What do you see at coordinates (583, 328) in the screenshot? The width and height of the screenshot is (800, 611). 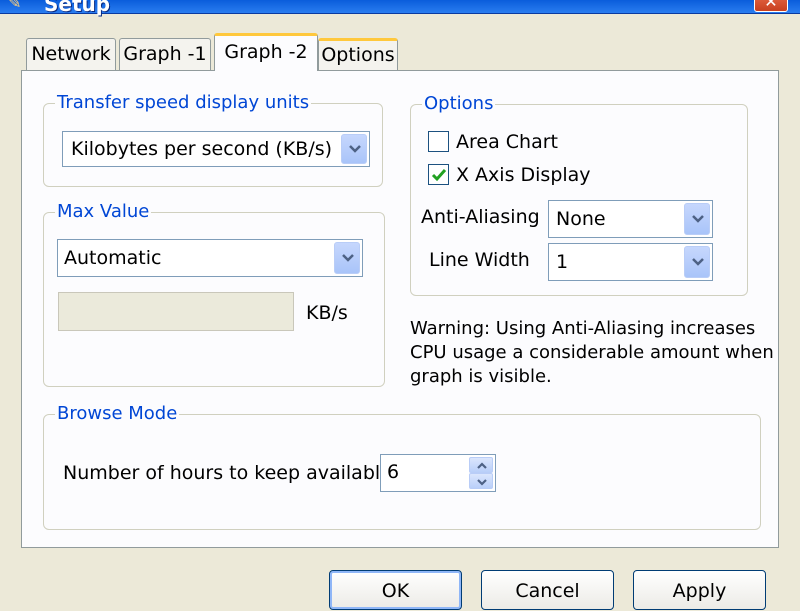 I see `warning-line-1: Warning: Using Anti-Aliasing increases` at bounding box center [583, 328].